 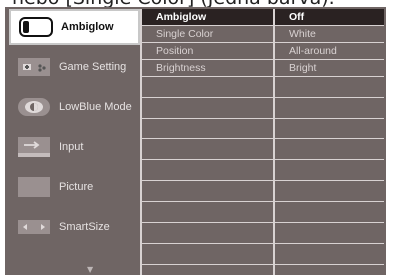 I want to click on main-menu-item-input: Input, so click(x=74, y=147).